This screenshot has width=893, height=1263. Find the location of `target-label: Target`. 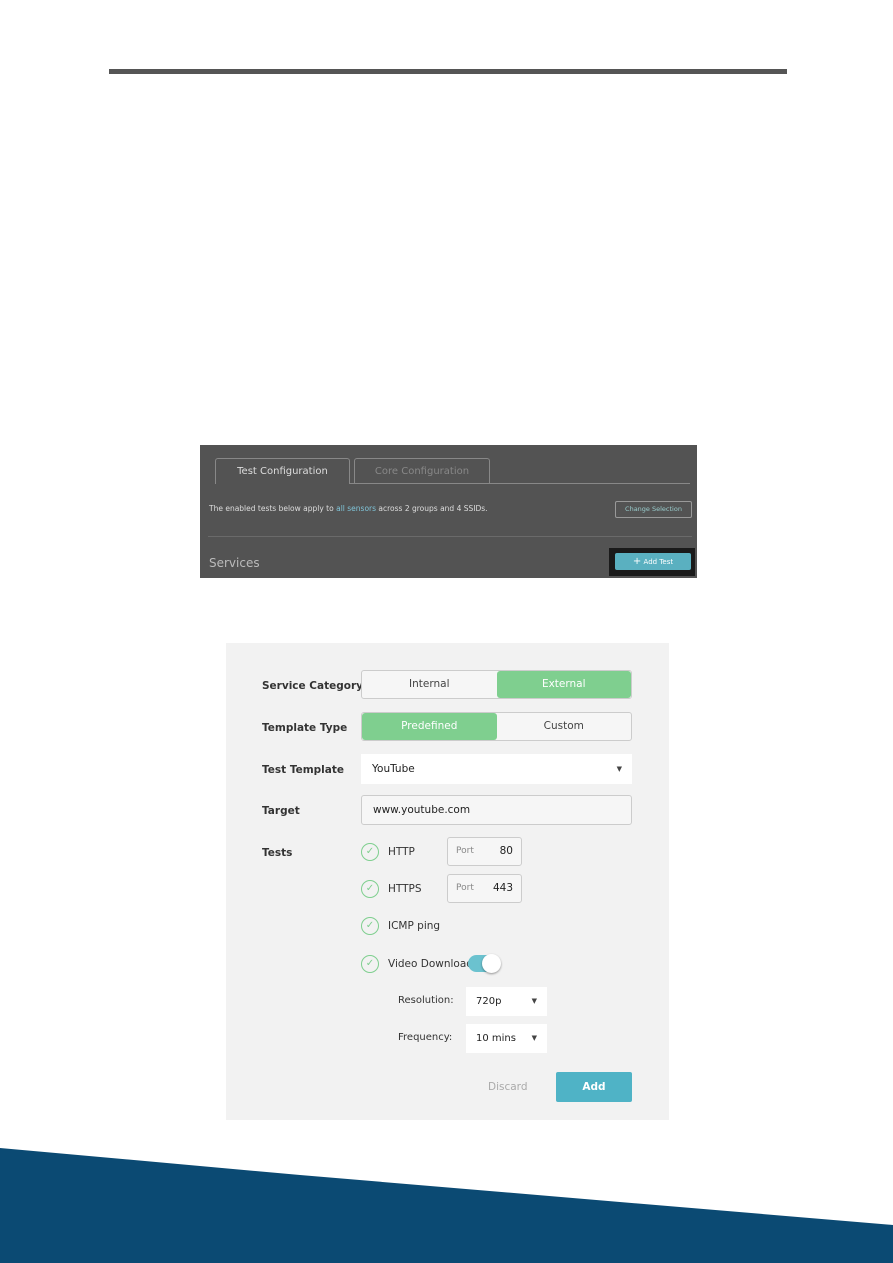

target-label: Target is located at coordinates (281, 811).